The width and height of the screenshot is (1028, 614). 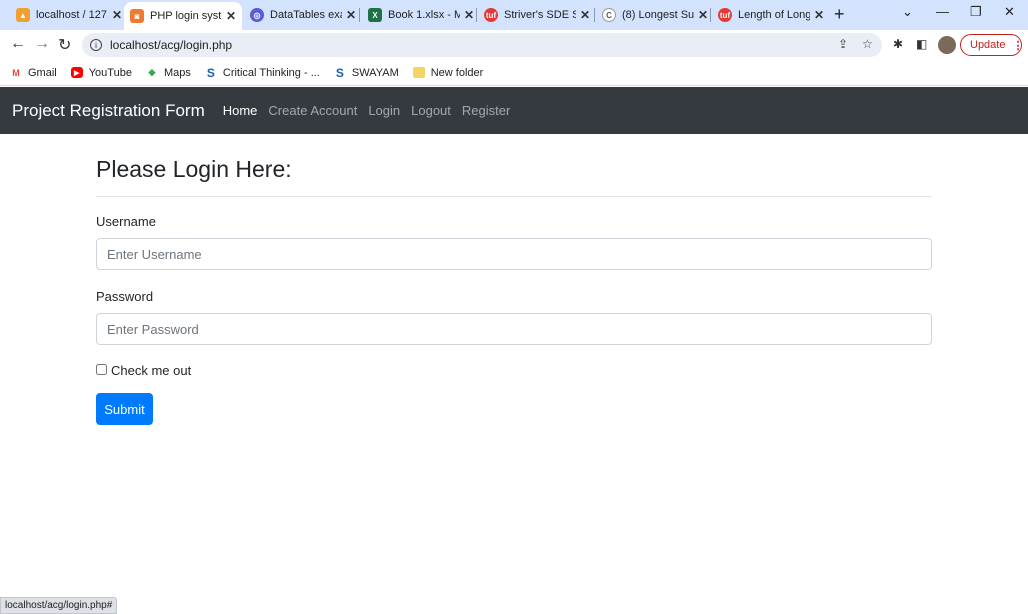 What do you see at coordinates (171, 45) in the screenshot?
I see `url-text: localhost/acg/login.php` at bounding box center [171, 45].